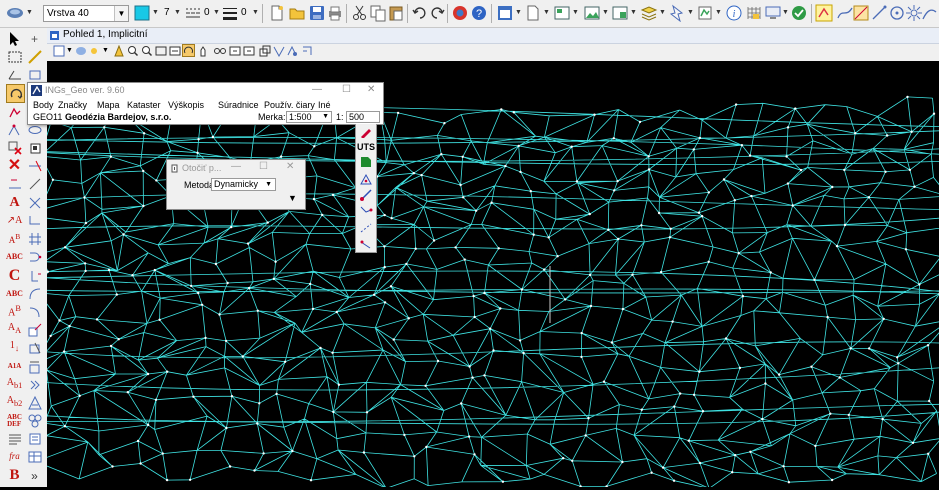 Image resolution: width=939 pixels, height=490 pixels. I want to click on area-select-icon, so click(861, 13).